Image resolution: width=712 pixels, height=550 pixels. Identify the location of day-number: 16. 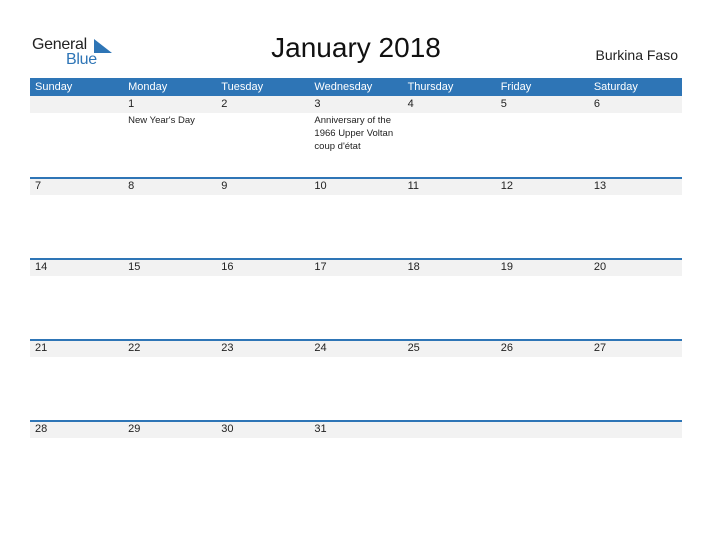
(227, 267).